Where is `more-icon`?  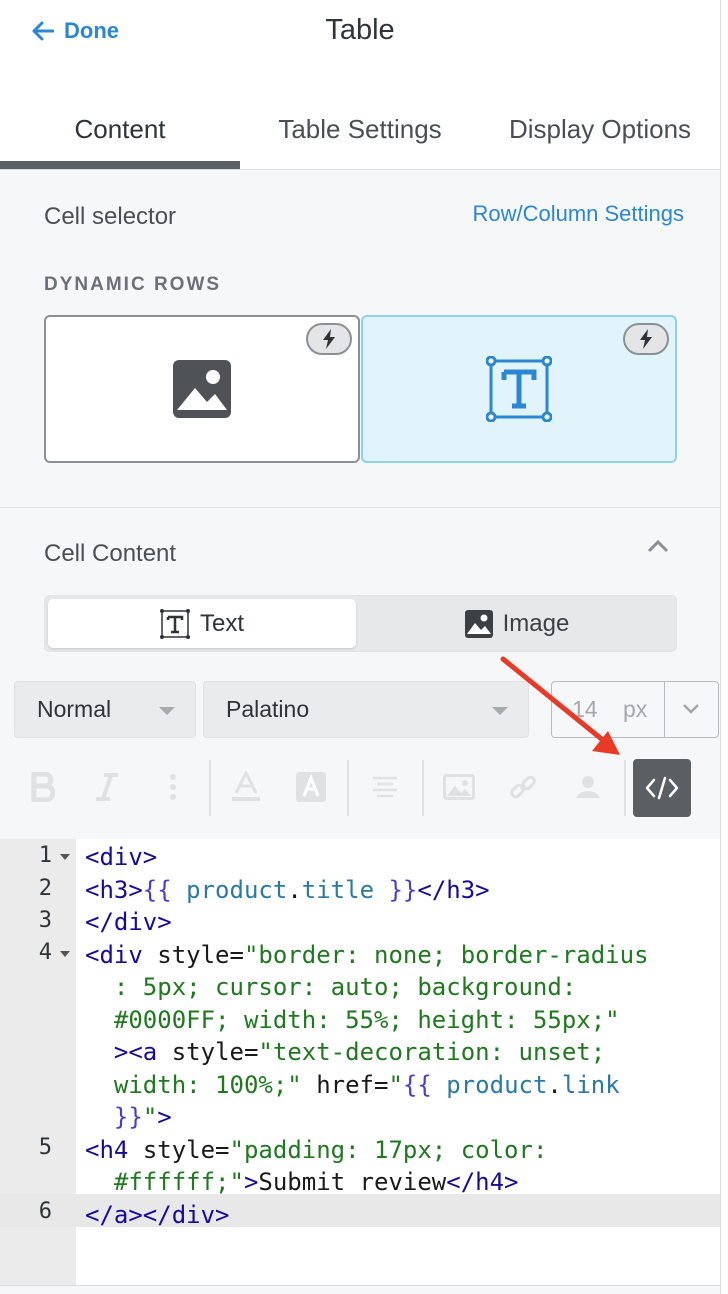
more-icon is located at coordinates (173, 787).